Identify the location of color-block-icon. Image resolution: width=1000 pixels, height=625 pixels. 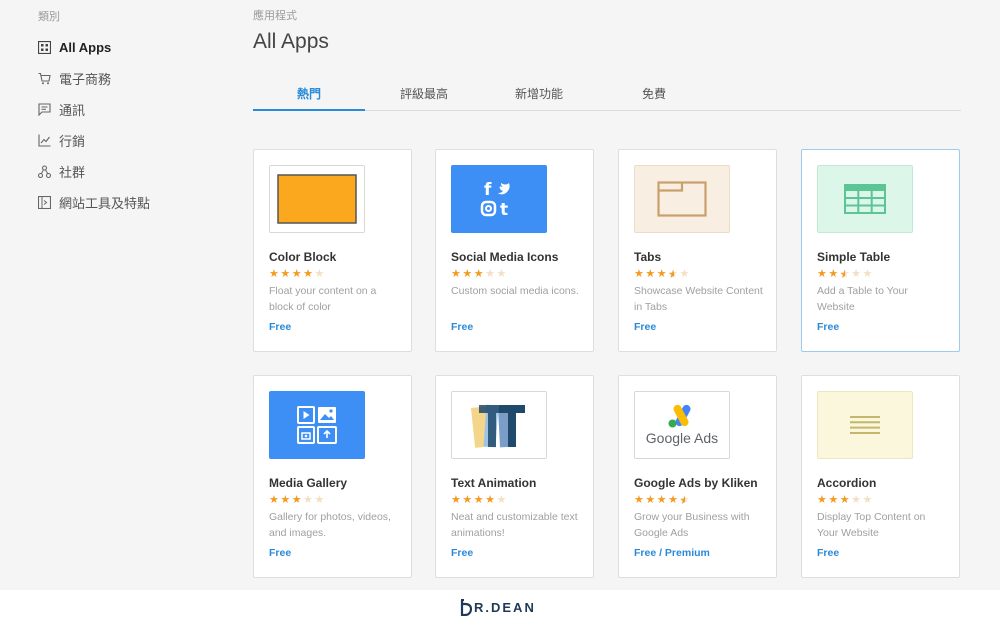
(317, 199).